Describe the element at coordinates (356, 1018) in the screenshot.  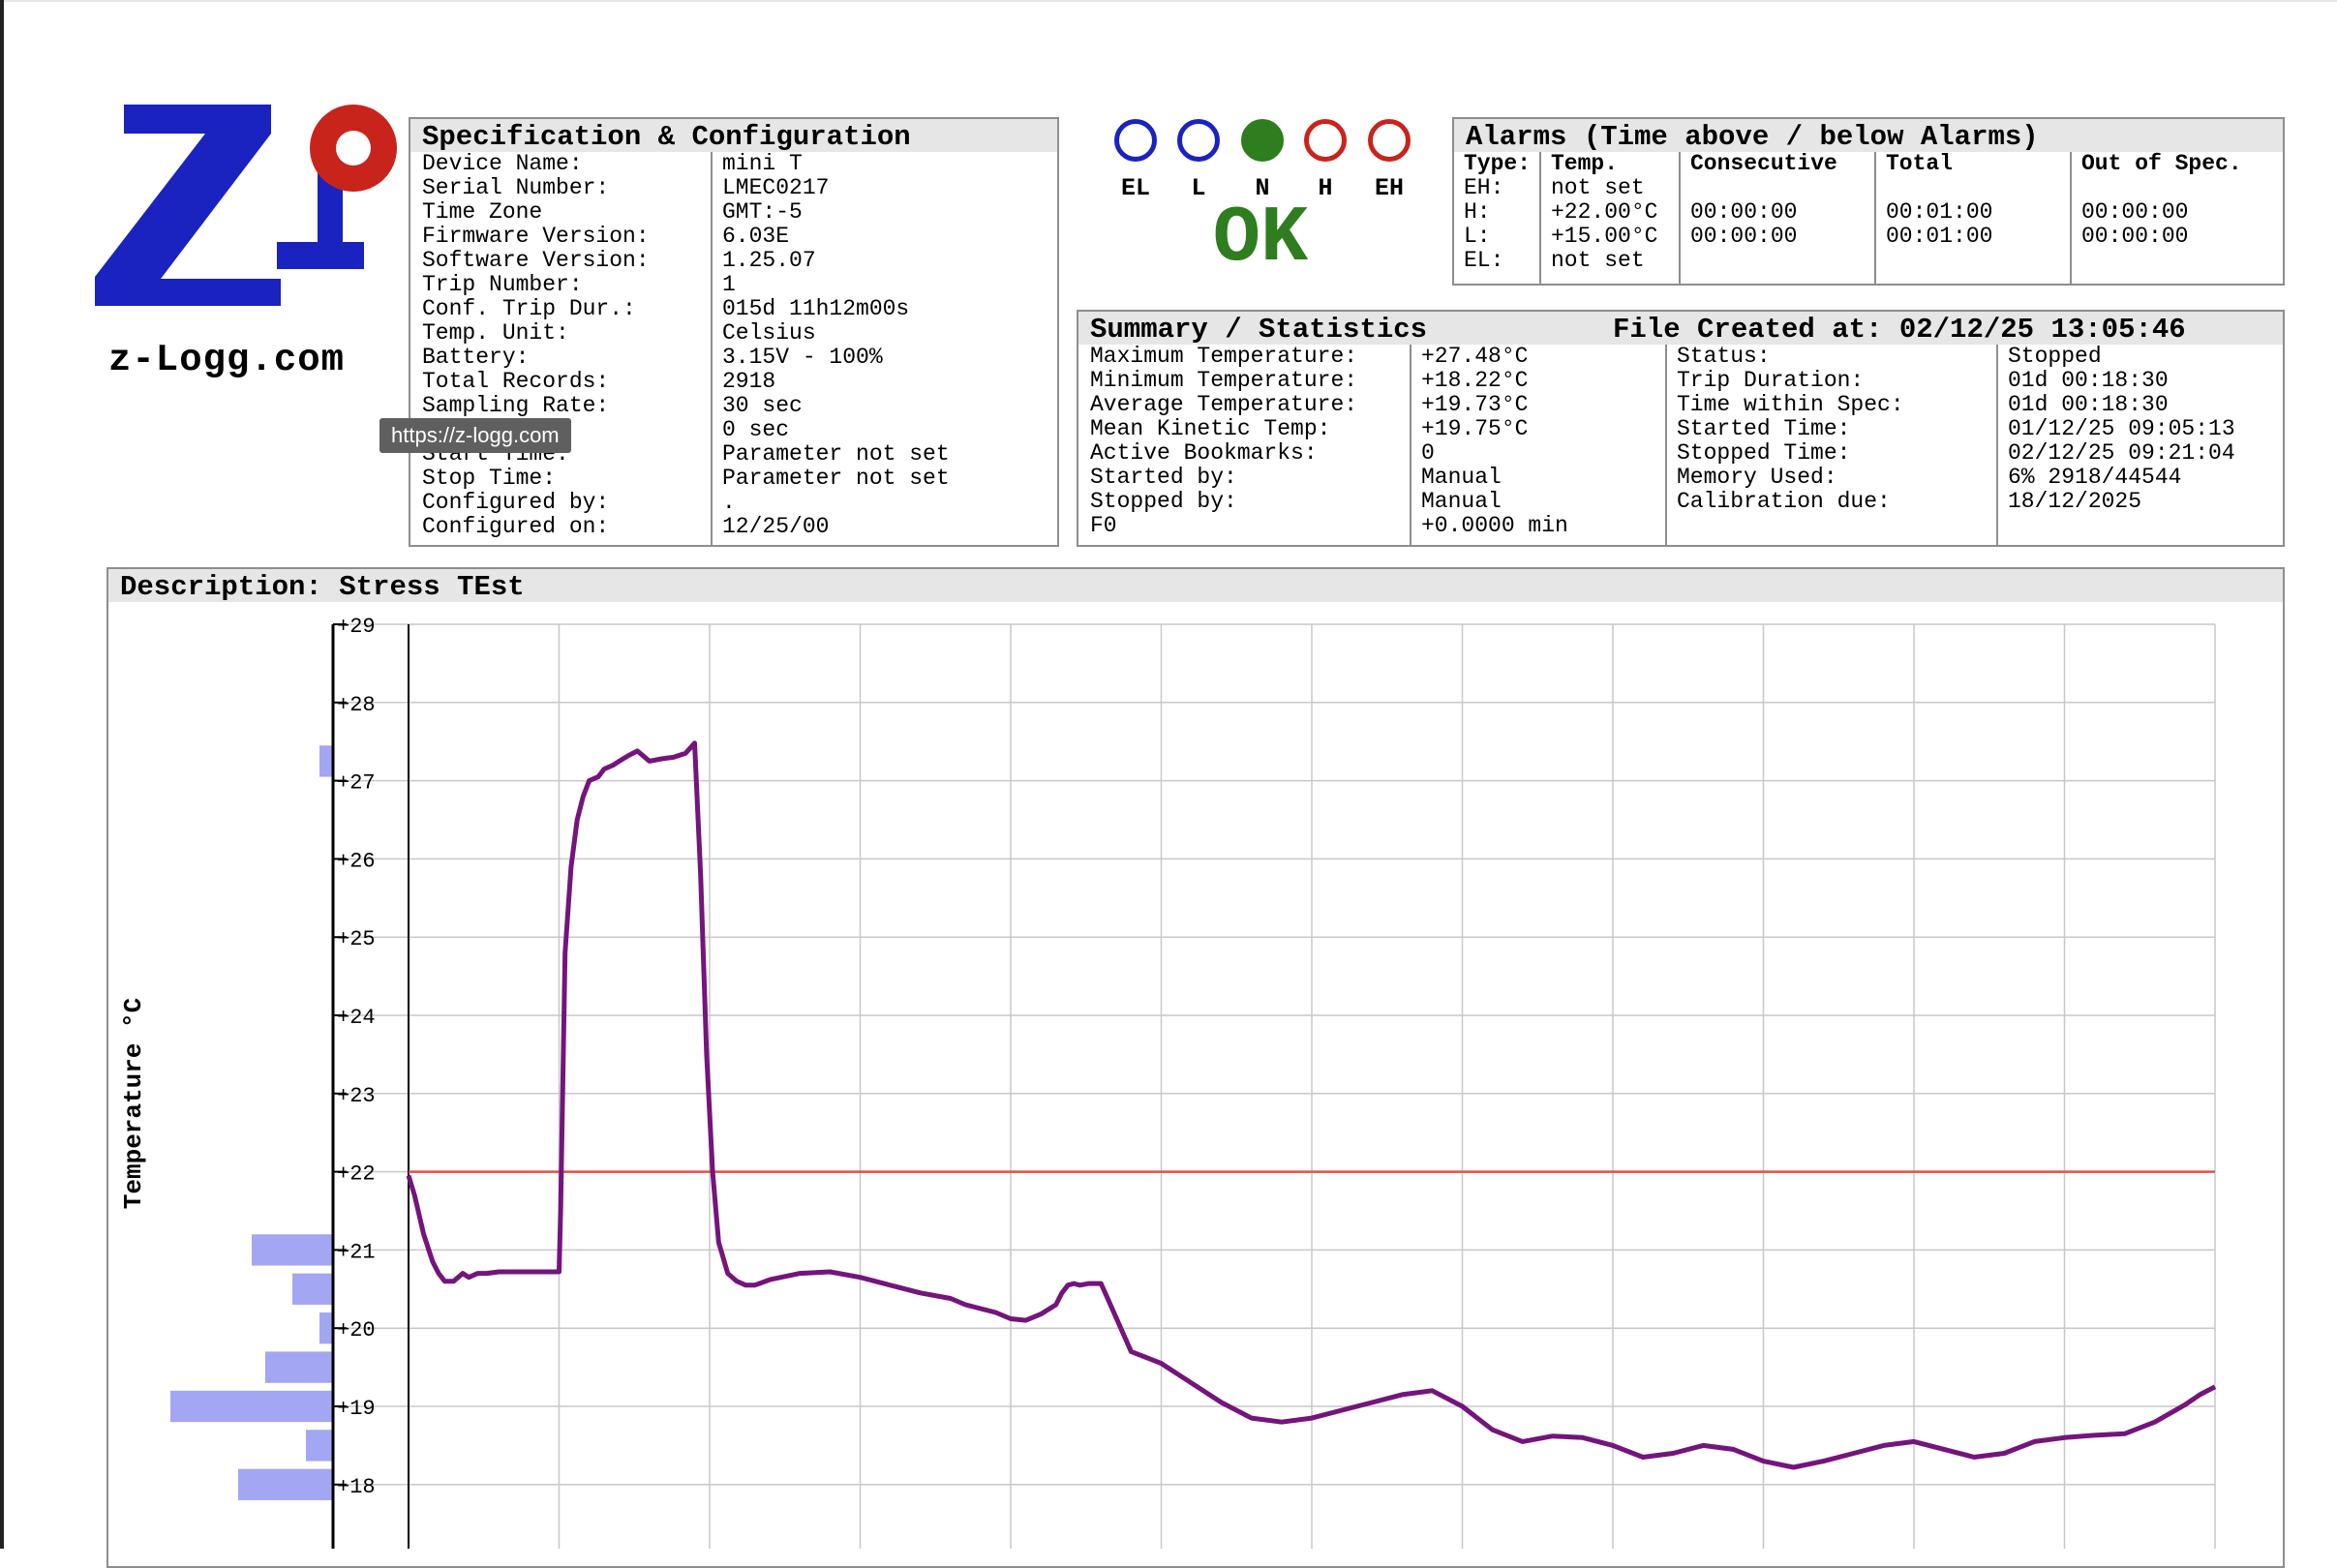
I see `y-tick-label: +24` at that location.